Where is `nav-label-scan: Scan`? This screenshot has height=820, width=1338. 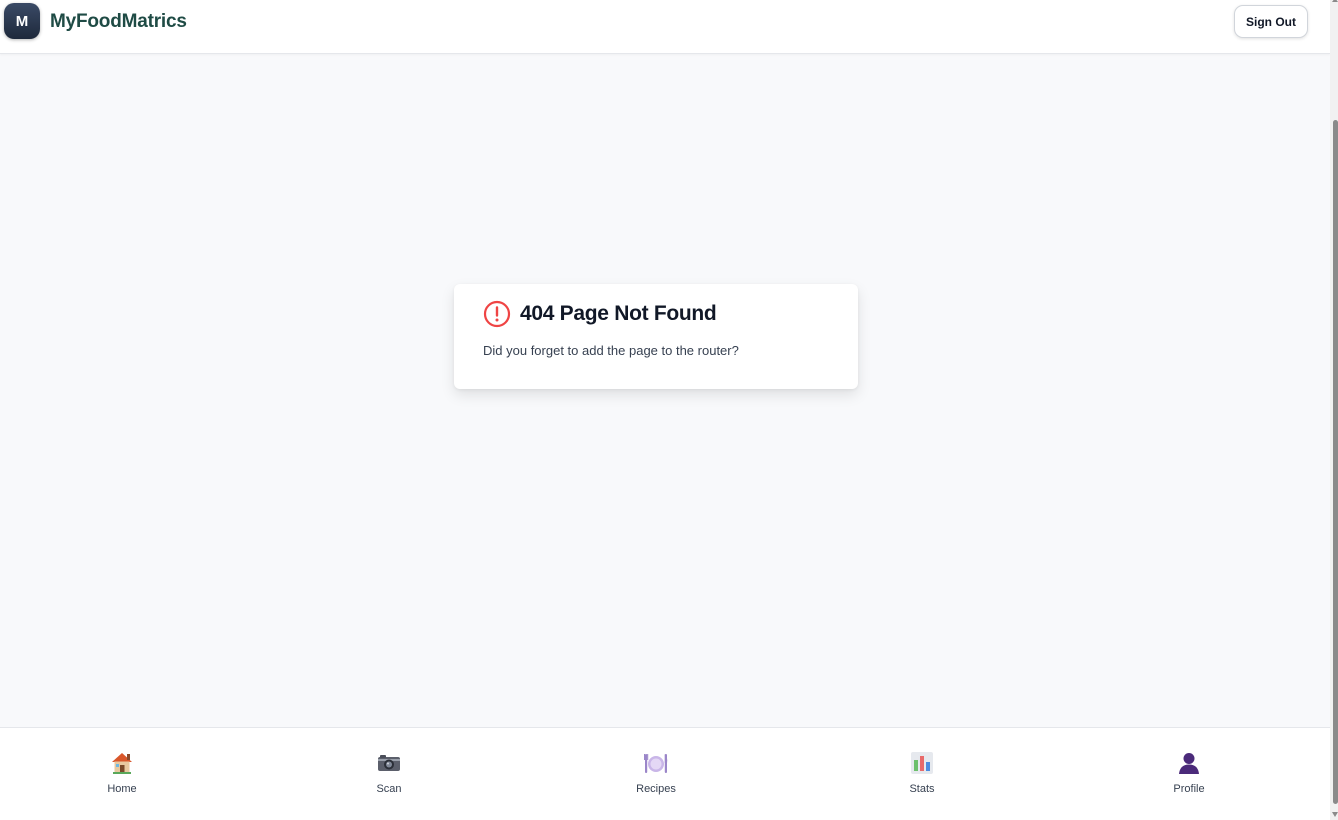 nav-label-scan: Scan is located at coordinates (389, 789).